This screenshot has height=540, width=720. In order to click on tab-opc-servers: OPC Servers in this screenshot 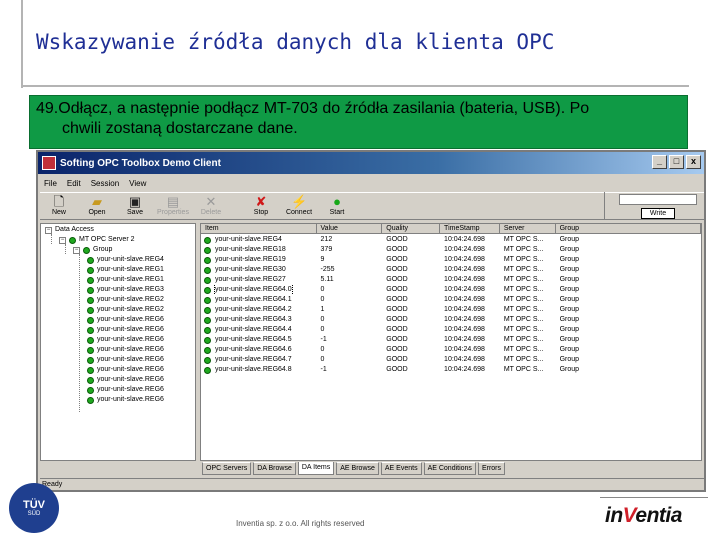, I will do `click(227, 468)`.